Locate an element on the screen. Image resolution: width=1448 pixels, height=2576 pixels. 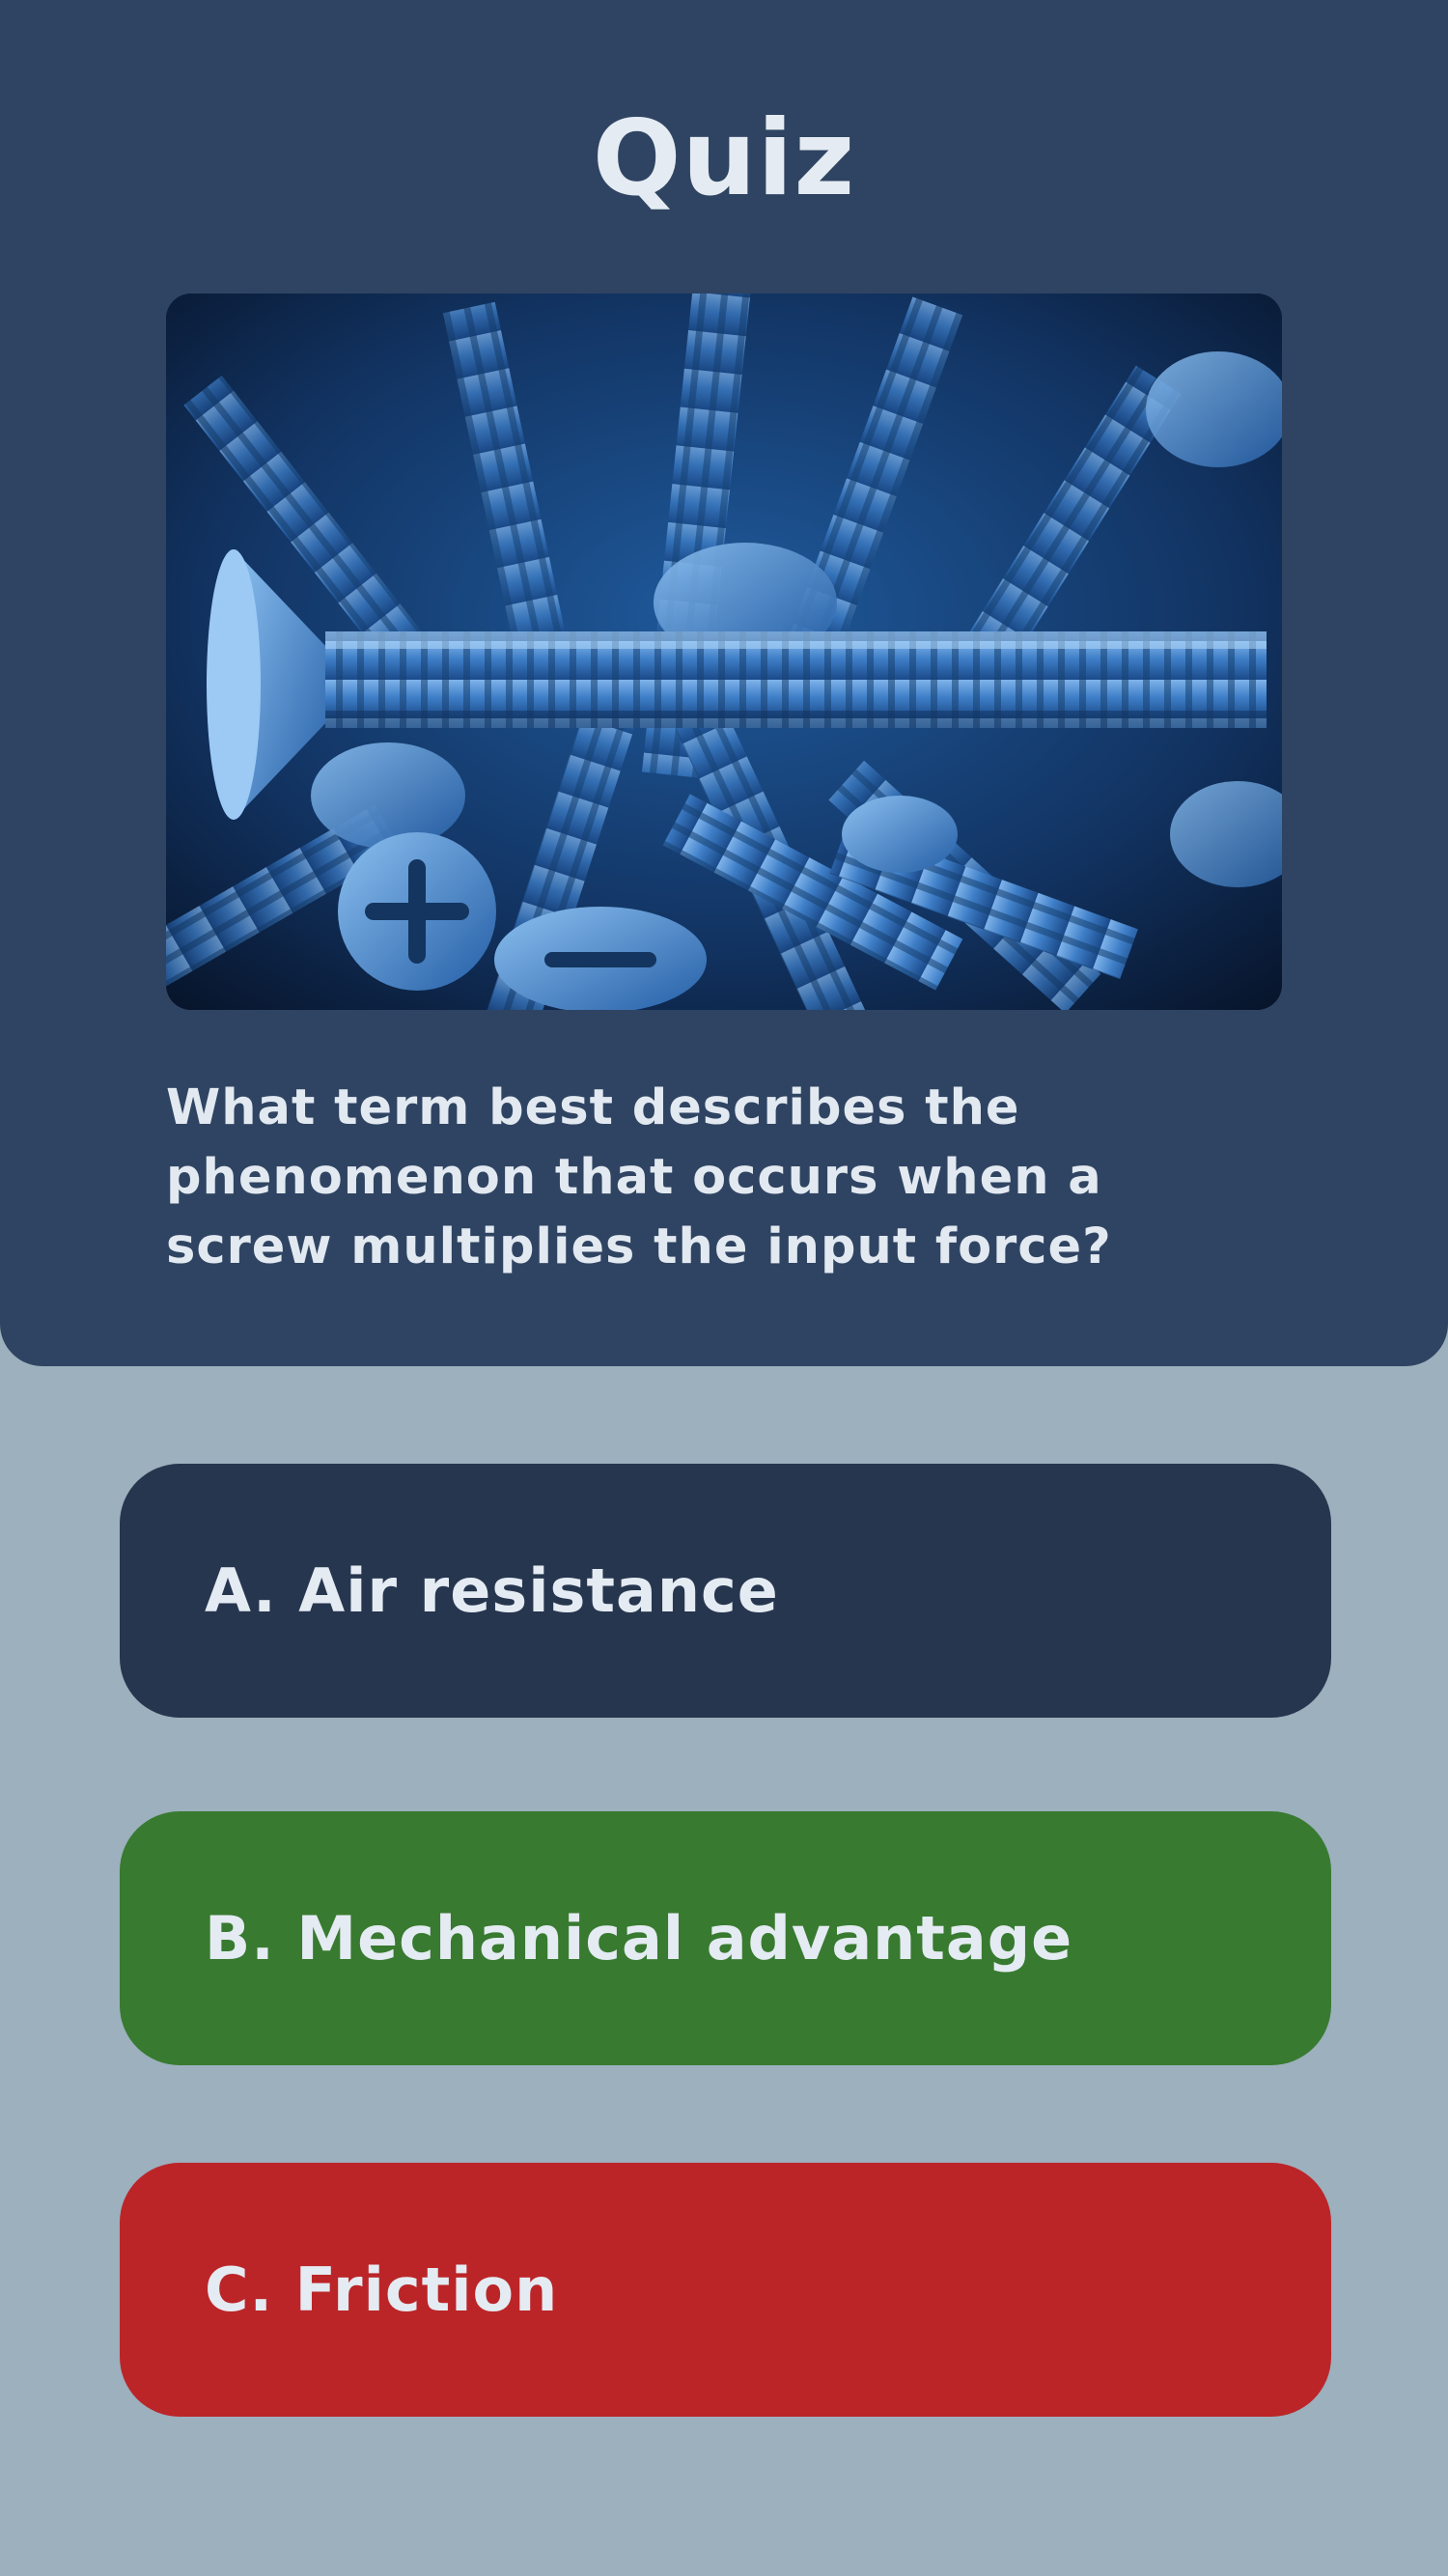
answer-a-label: A. Air resistance is located at coordinates (492, 1591).